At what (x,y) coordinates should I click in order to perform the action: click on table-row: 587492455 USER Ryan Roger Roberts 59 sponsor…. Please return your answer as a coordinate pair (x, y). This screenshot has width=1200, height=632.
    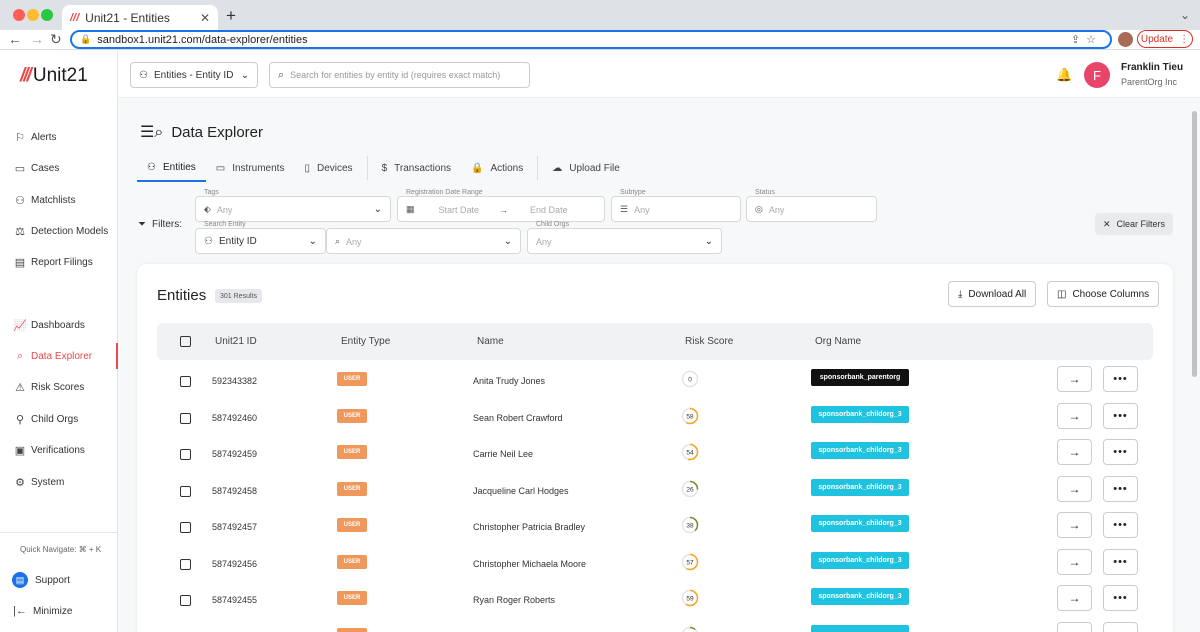
    Looking at the image, I should click on (655, 601).